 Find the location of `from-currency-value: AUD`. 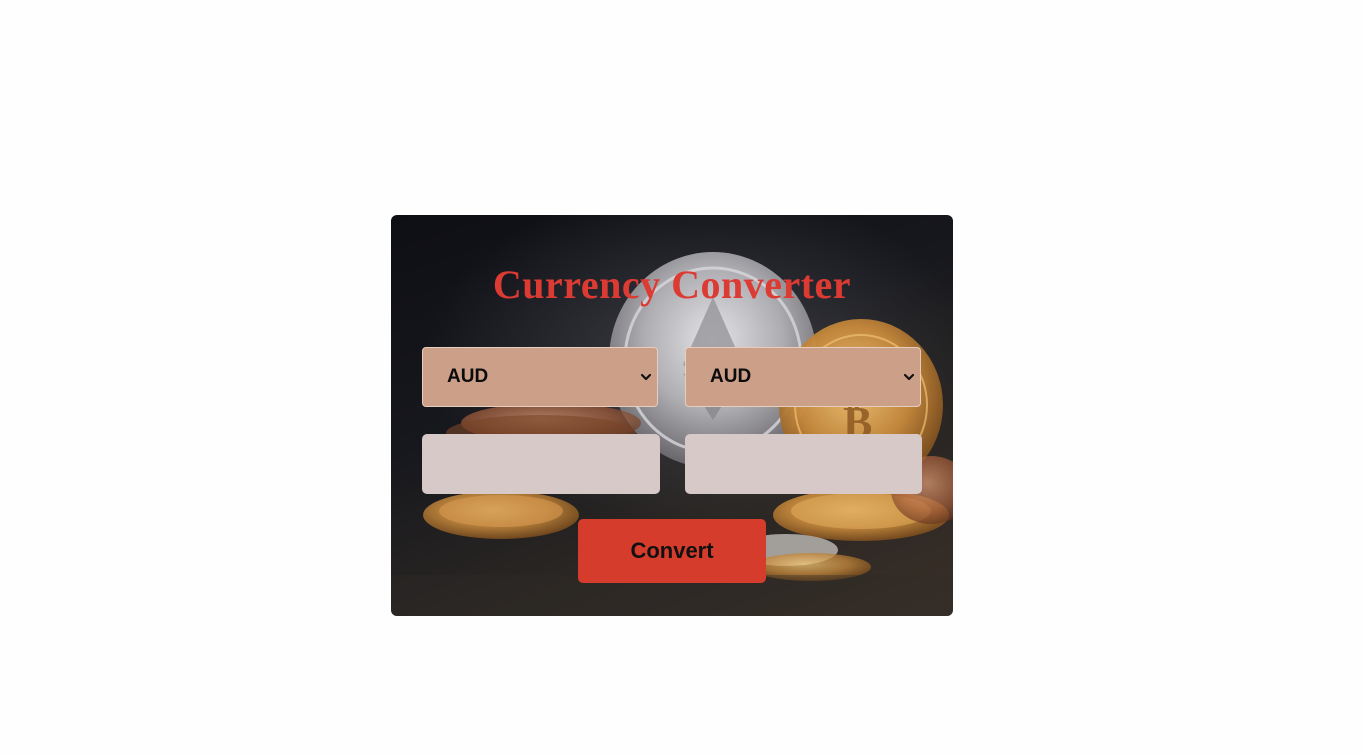

from-currency-value: AUD is located at coordinates (468, 376).